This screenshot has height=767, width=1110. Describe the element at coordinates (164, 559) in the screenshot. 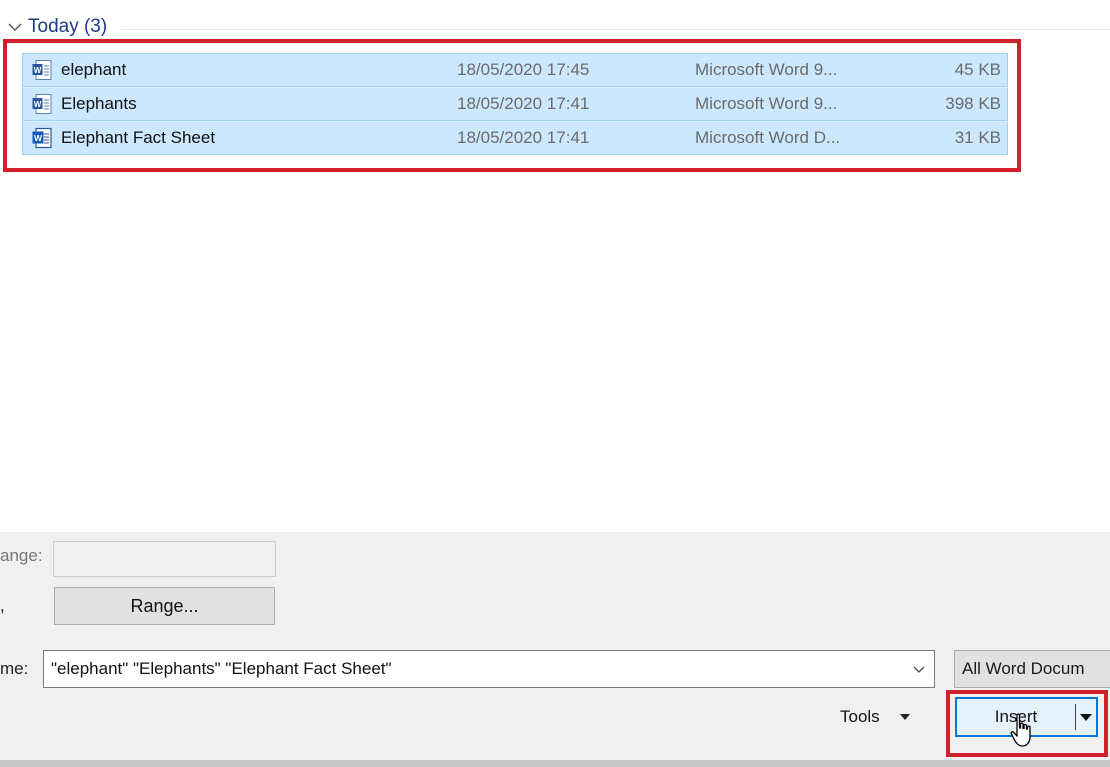

I see `range-input` at that location.